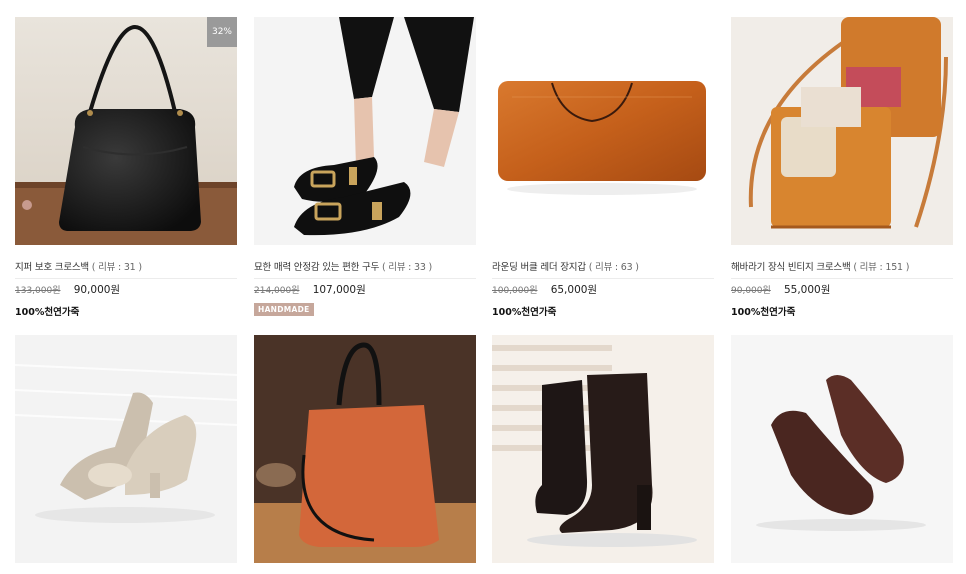 The image size is (966, 574). I want to click on original-price: 100,000원, so click(515, 291).